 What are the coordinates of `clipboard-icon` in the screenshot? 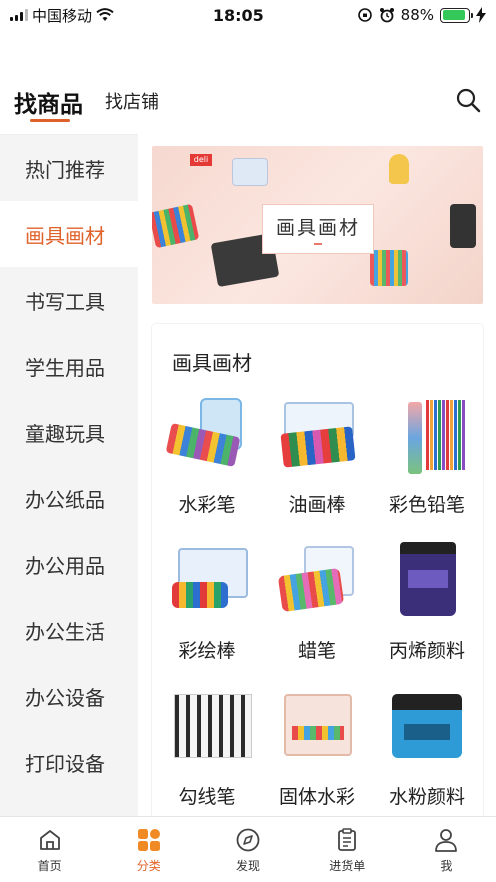 It's located at (347, 839).